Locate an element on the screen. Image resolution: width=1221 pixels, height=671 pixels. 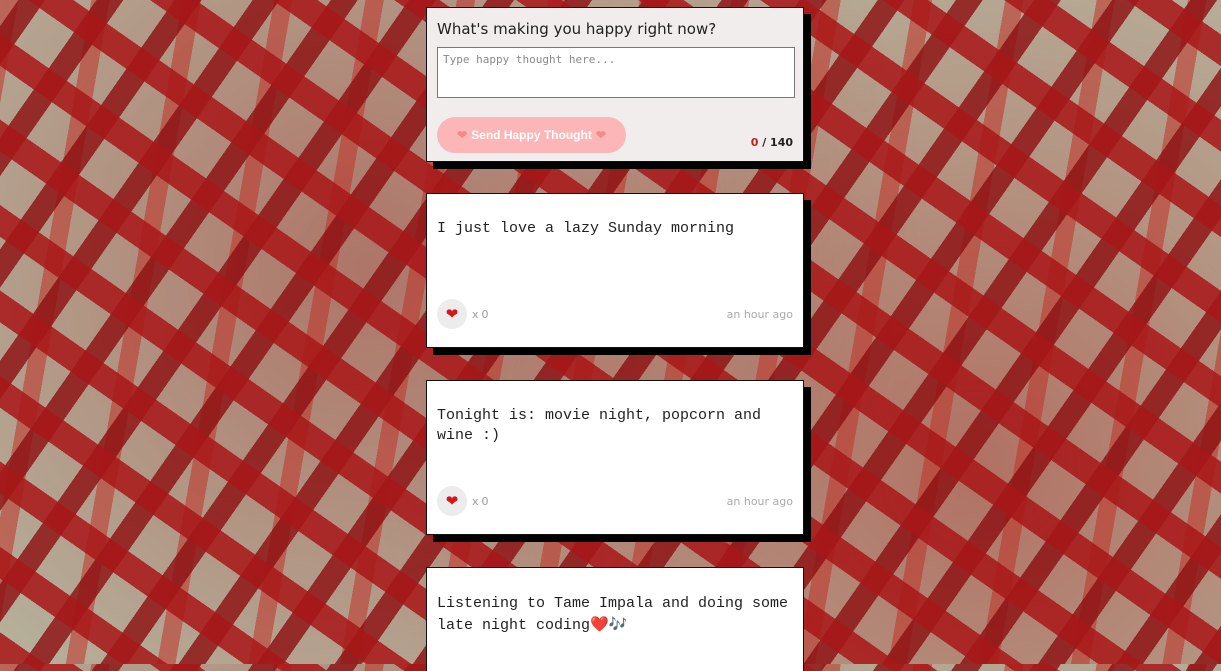
form-footer: ❤ Send Happy Thought ❤ 0 / 140 is located at coordinates (615, 135).